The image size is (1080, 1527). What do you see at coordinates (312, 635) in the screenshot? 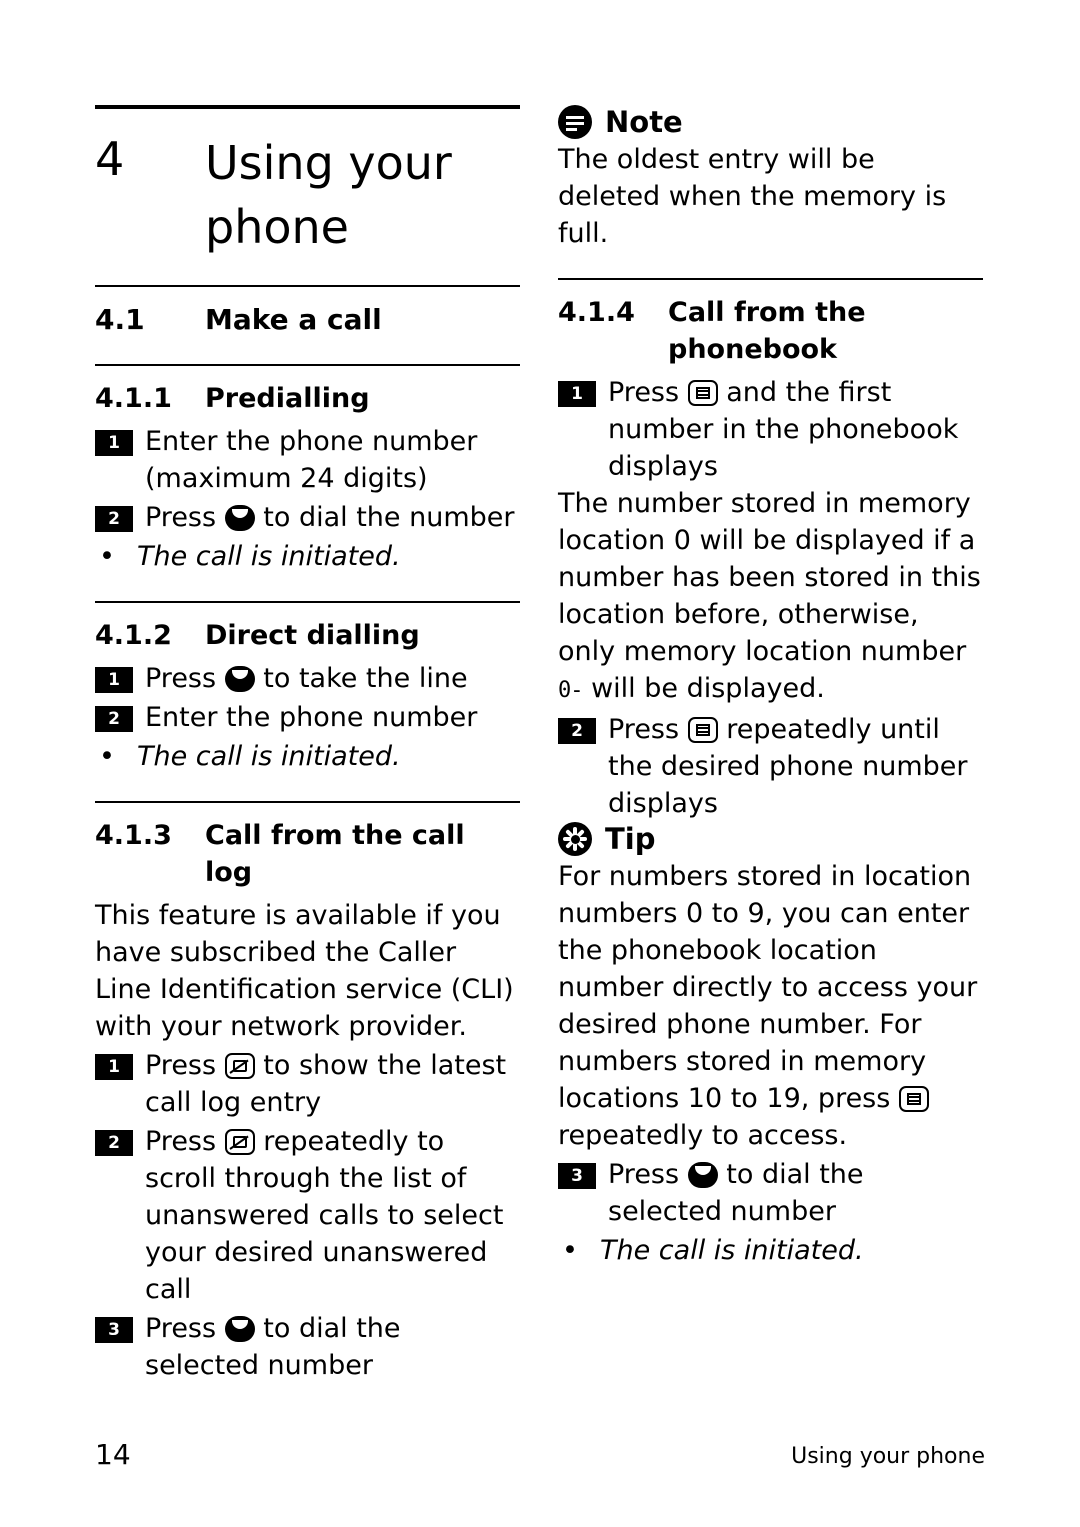
I see `section-412-title: Direct dialling` at bounding box center [312, 635].